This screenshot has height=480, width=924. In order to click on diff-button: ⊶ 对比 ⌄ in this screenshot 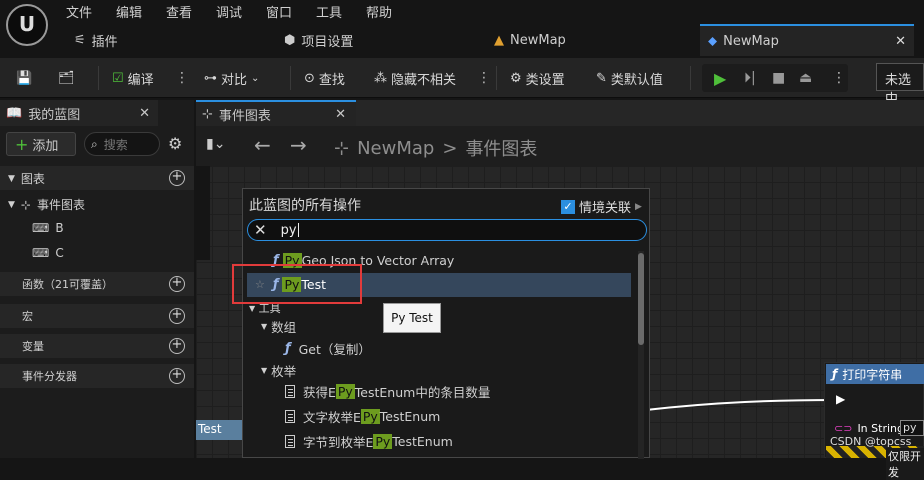, I will do `click(231, 78)`.